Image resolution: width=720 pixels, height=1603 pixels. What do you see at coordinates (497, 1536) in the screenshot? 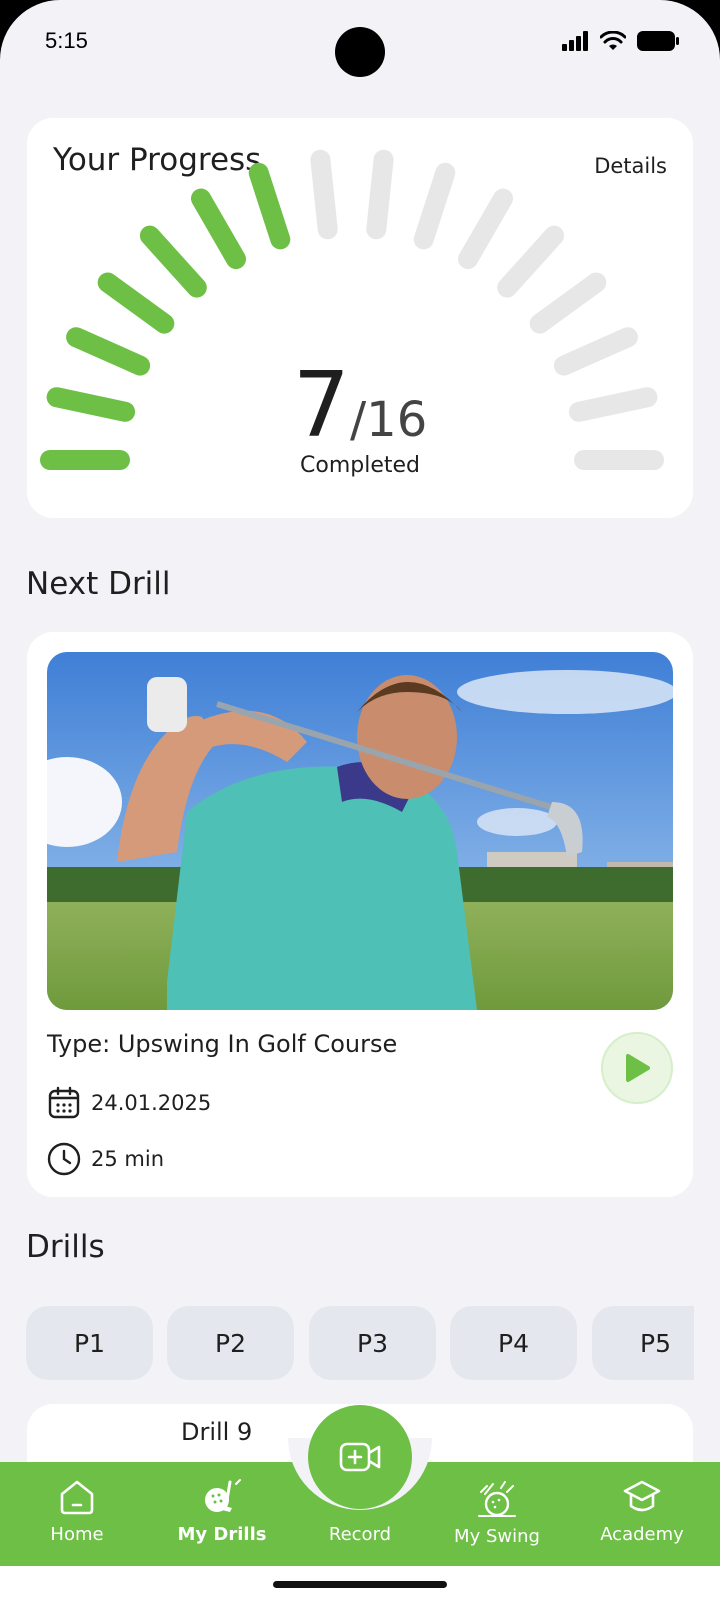
I see `nav-my-swing-label: My Swing` at bounding box center [497, 1536].